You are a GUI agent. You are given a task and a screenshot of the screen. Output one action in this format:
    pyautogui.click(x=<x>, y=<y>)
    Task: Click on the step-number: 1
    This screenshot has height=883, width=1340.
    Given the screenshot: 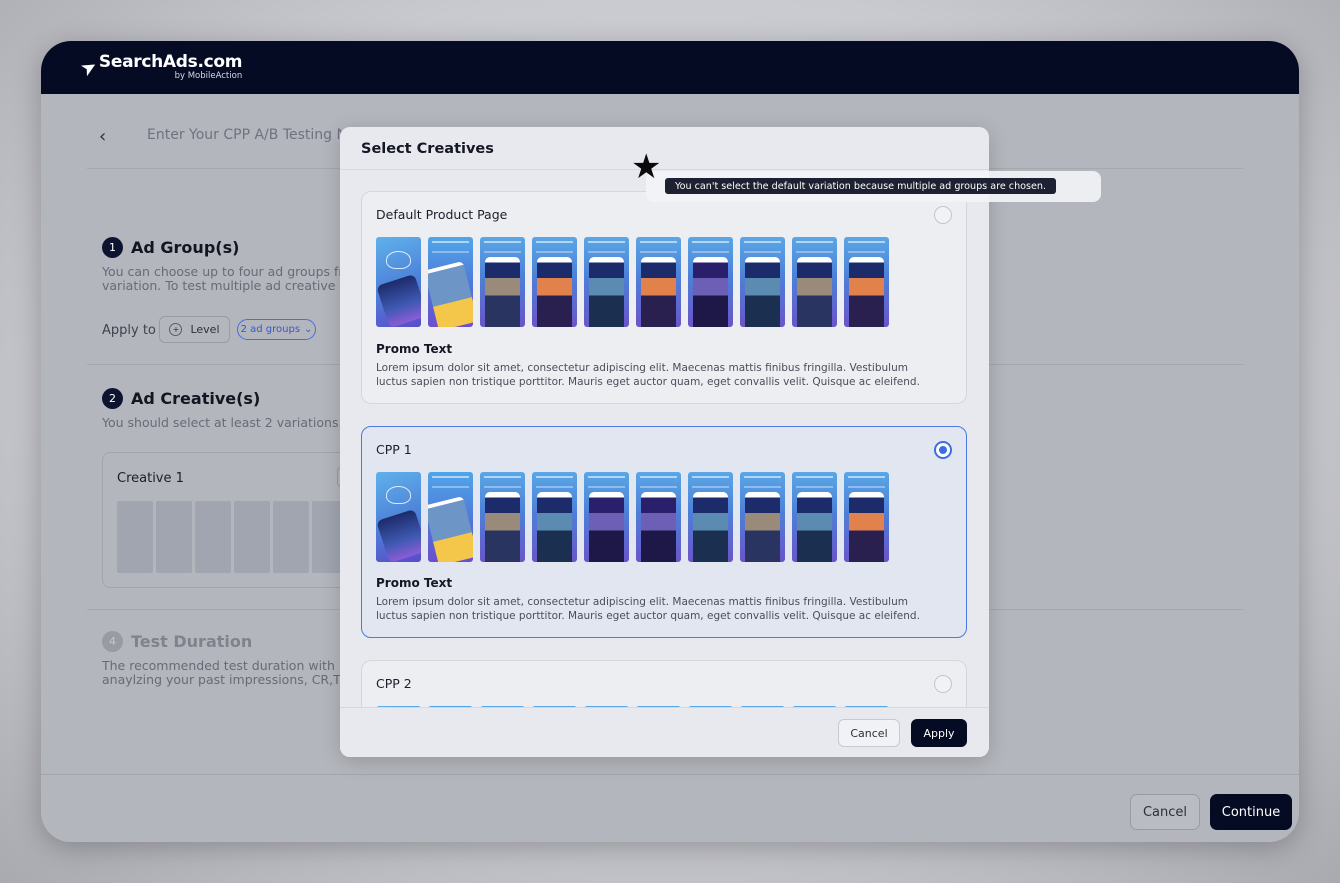 What is the action you would take?
    pyautogui.click(x=112, y=247)
    